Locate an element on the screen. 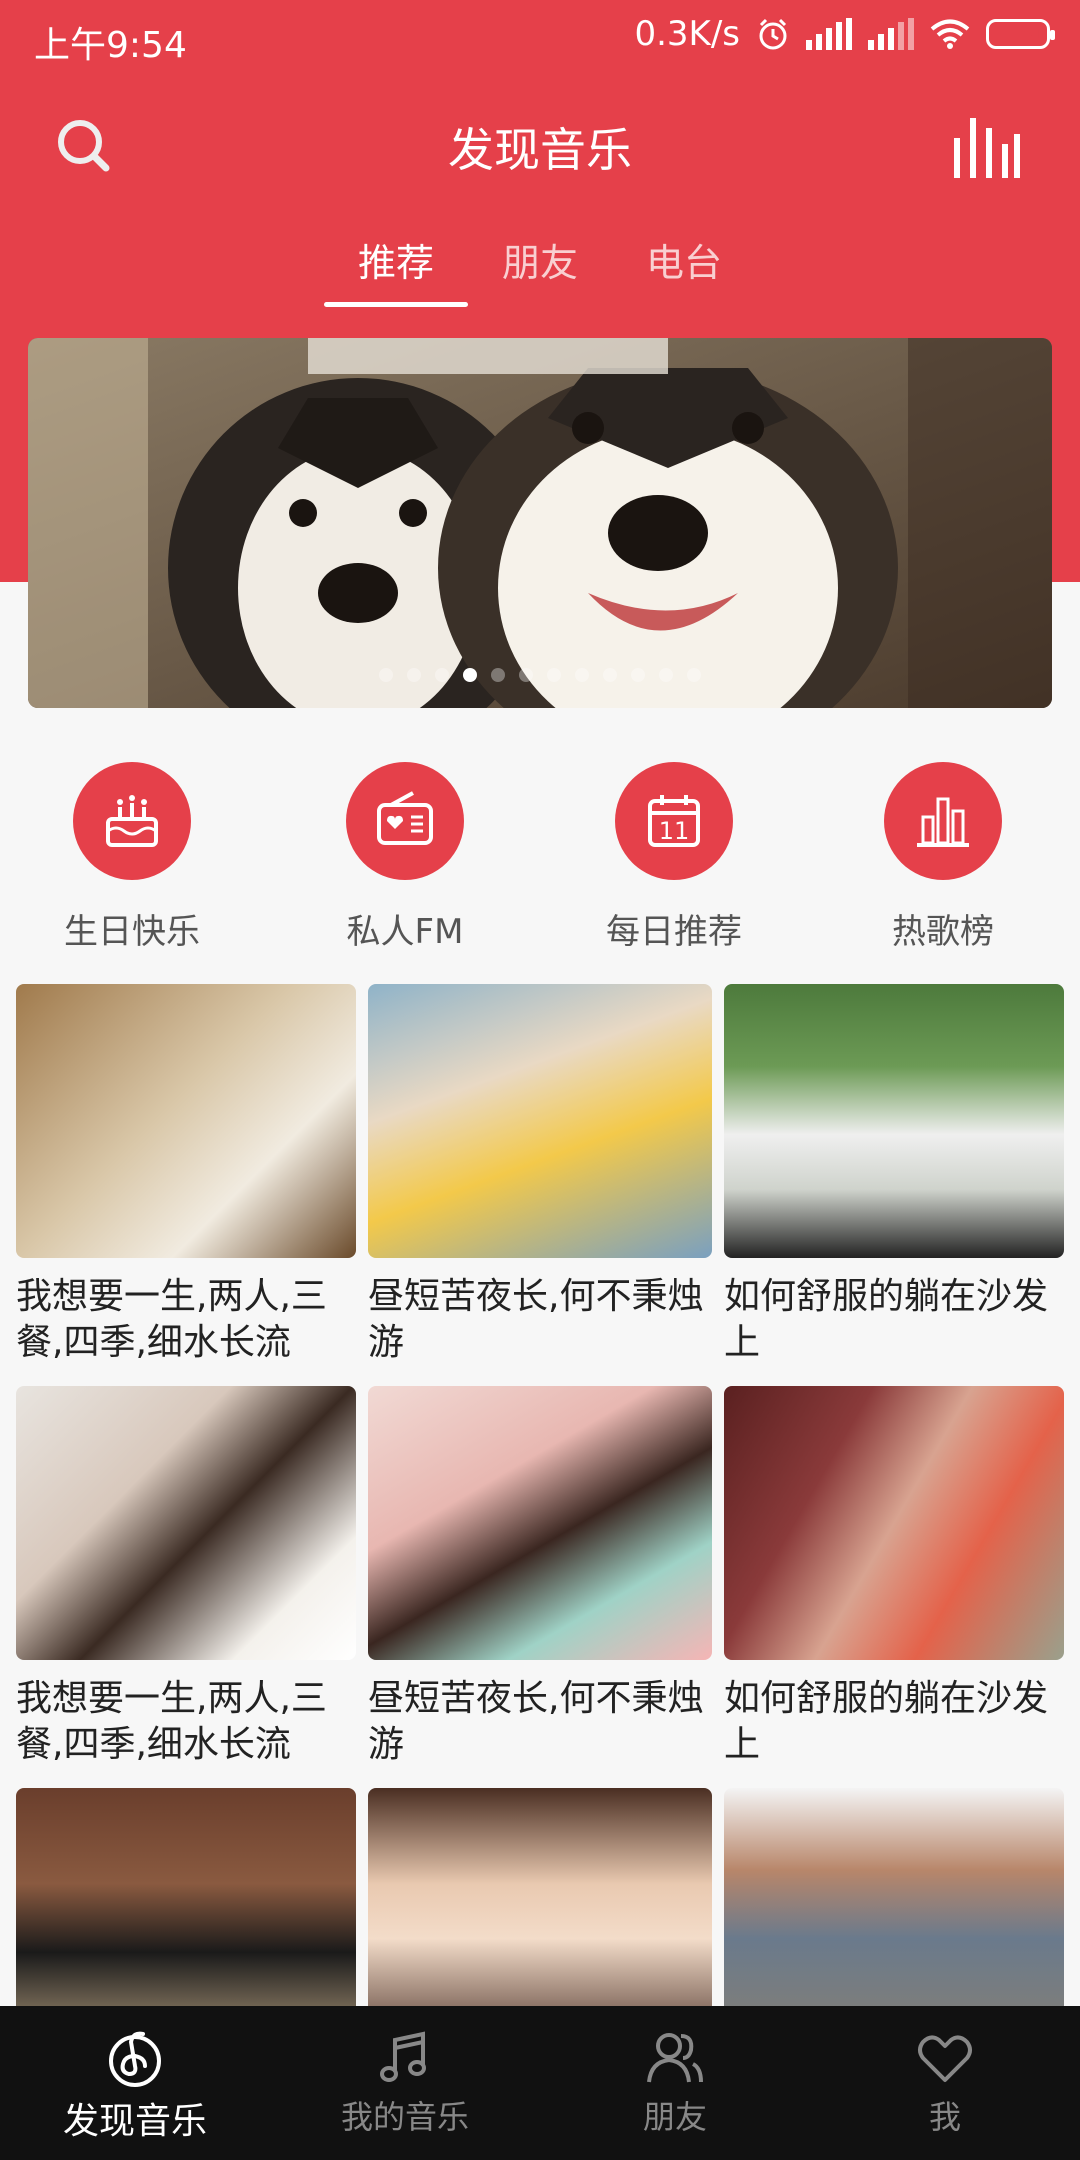 The height and width of the screenshot is (2160, 1080). shortcut-label: 私人FM is located at coordinates (405, 932).